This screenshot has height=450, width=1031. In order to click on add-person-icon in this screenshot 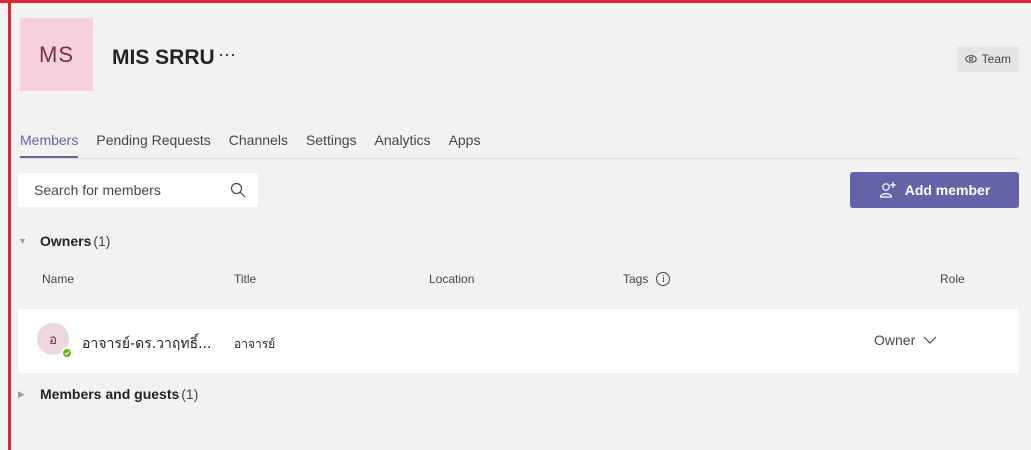, I will do `click(887, 190)`.